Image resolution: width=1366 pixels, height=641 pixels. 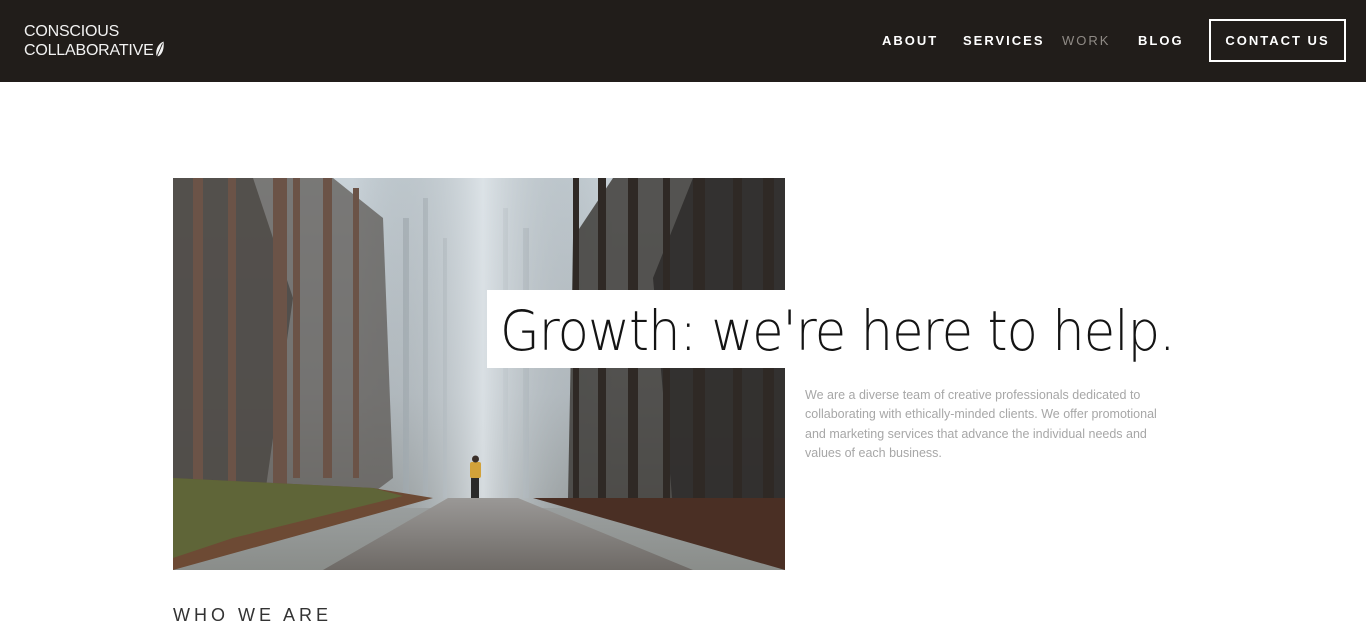 I want to click on logo: CONSCIOUS COLLABORATIVE, so click(x=94, y=42).